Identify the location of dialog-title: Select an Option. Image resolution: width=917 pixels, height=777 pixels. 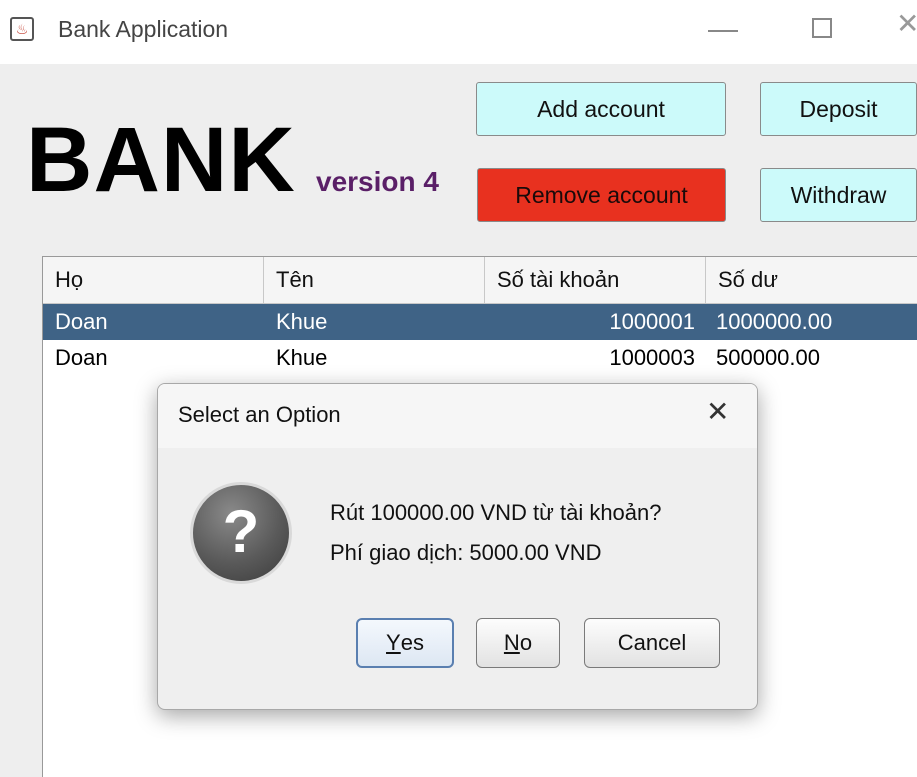
(259, 414).